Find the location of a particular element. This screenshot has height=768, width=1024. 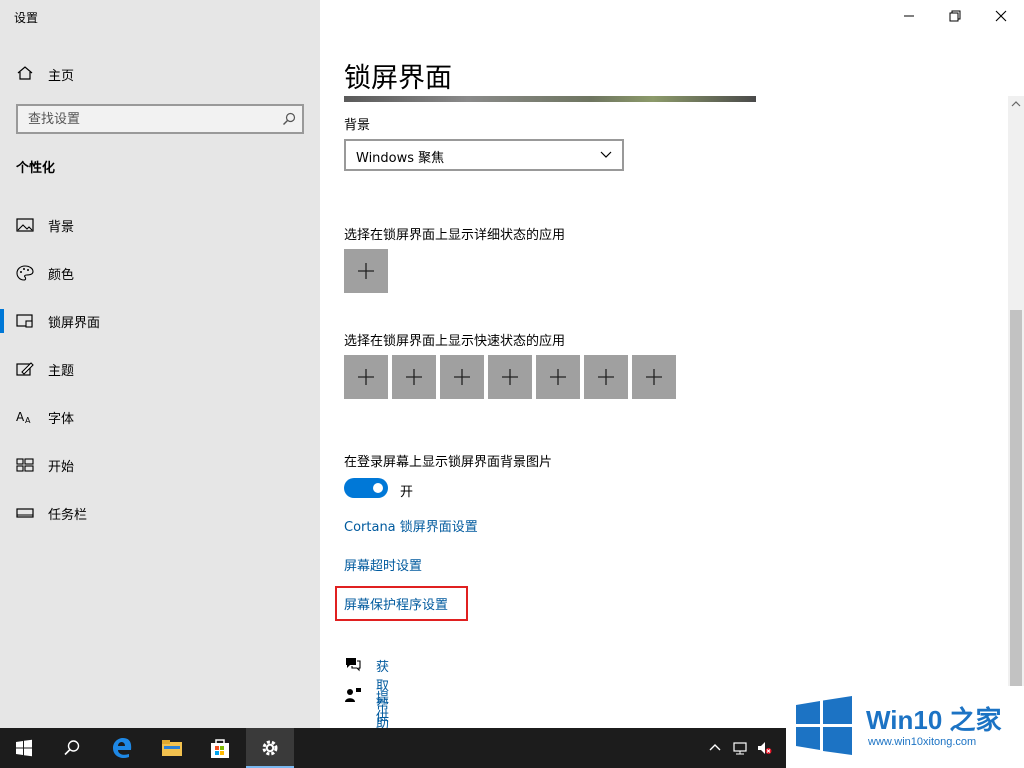

theme-brush-icon is located at coordinates (25, 369).